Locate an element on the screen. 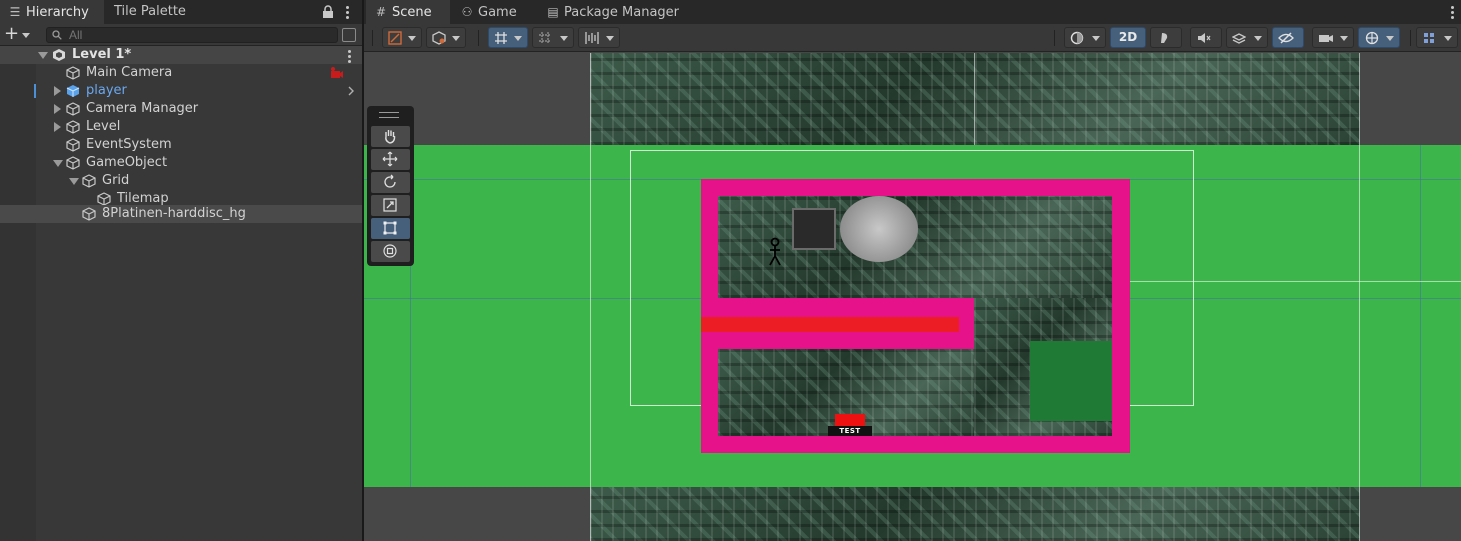 This screenshot has width=1461, height=541. box-icon is located at coordinates (439, 38).